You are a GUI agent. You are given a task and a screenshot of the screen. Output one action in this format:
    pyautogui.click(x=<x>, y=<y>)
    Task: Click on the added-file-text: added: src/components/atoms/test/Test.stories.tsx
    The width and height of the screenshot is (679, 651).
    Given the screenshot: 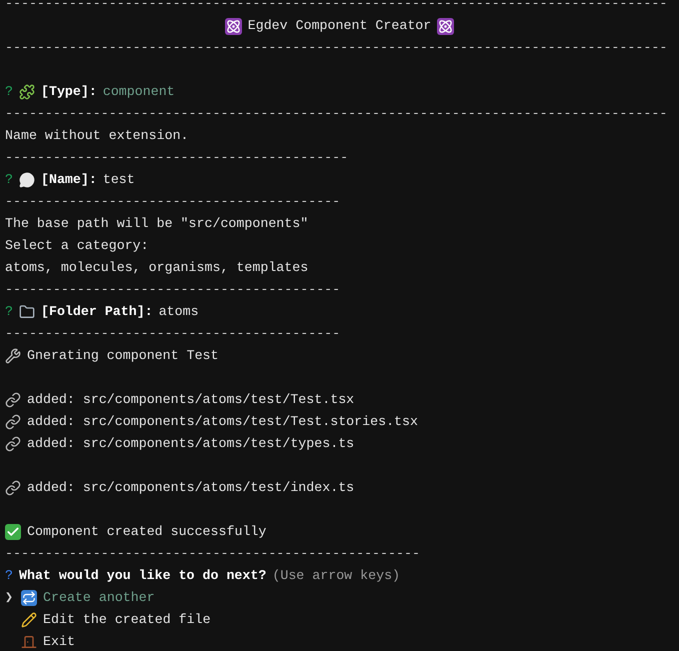 What is the action you would take?
    pyautogui.click(x=222, y=422)
    